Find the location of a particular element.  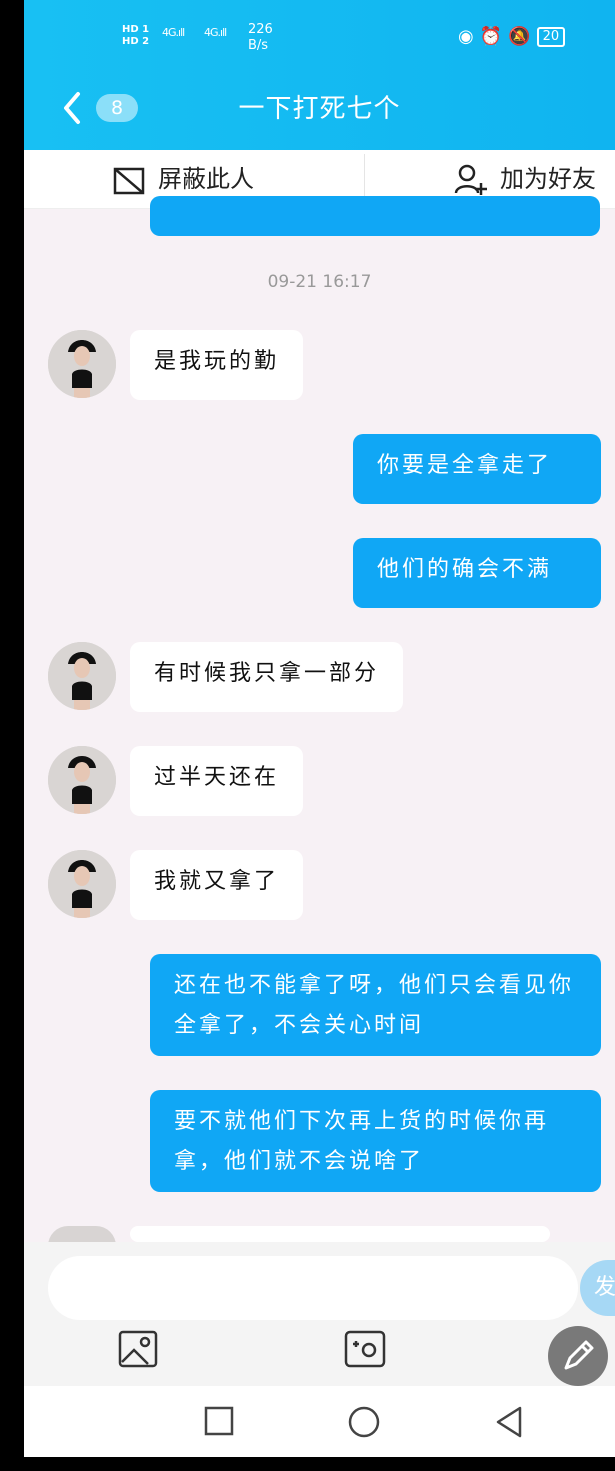

message-bubble: 有时候我只拿一部分 is located at coordinates (267, 677).